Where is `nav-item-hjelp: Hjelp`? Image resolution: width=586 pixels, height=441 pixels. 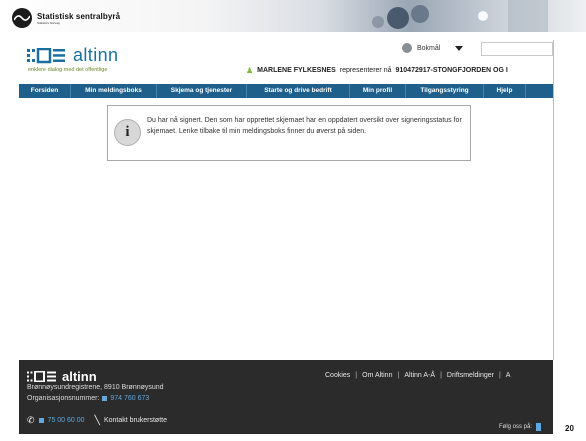
nav-item-hjelp: Hjelp is located at coordinates (505, 91).